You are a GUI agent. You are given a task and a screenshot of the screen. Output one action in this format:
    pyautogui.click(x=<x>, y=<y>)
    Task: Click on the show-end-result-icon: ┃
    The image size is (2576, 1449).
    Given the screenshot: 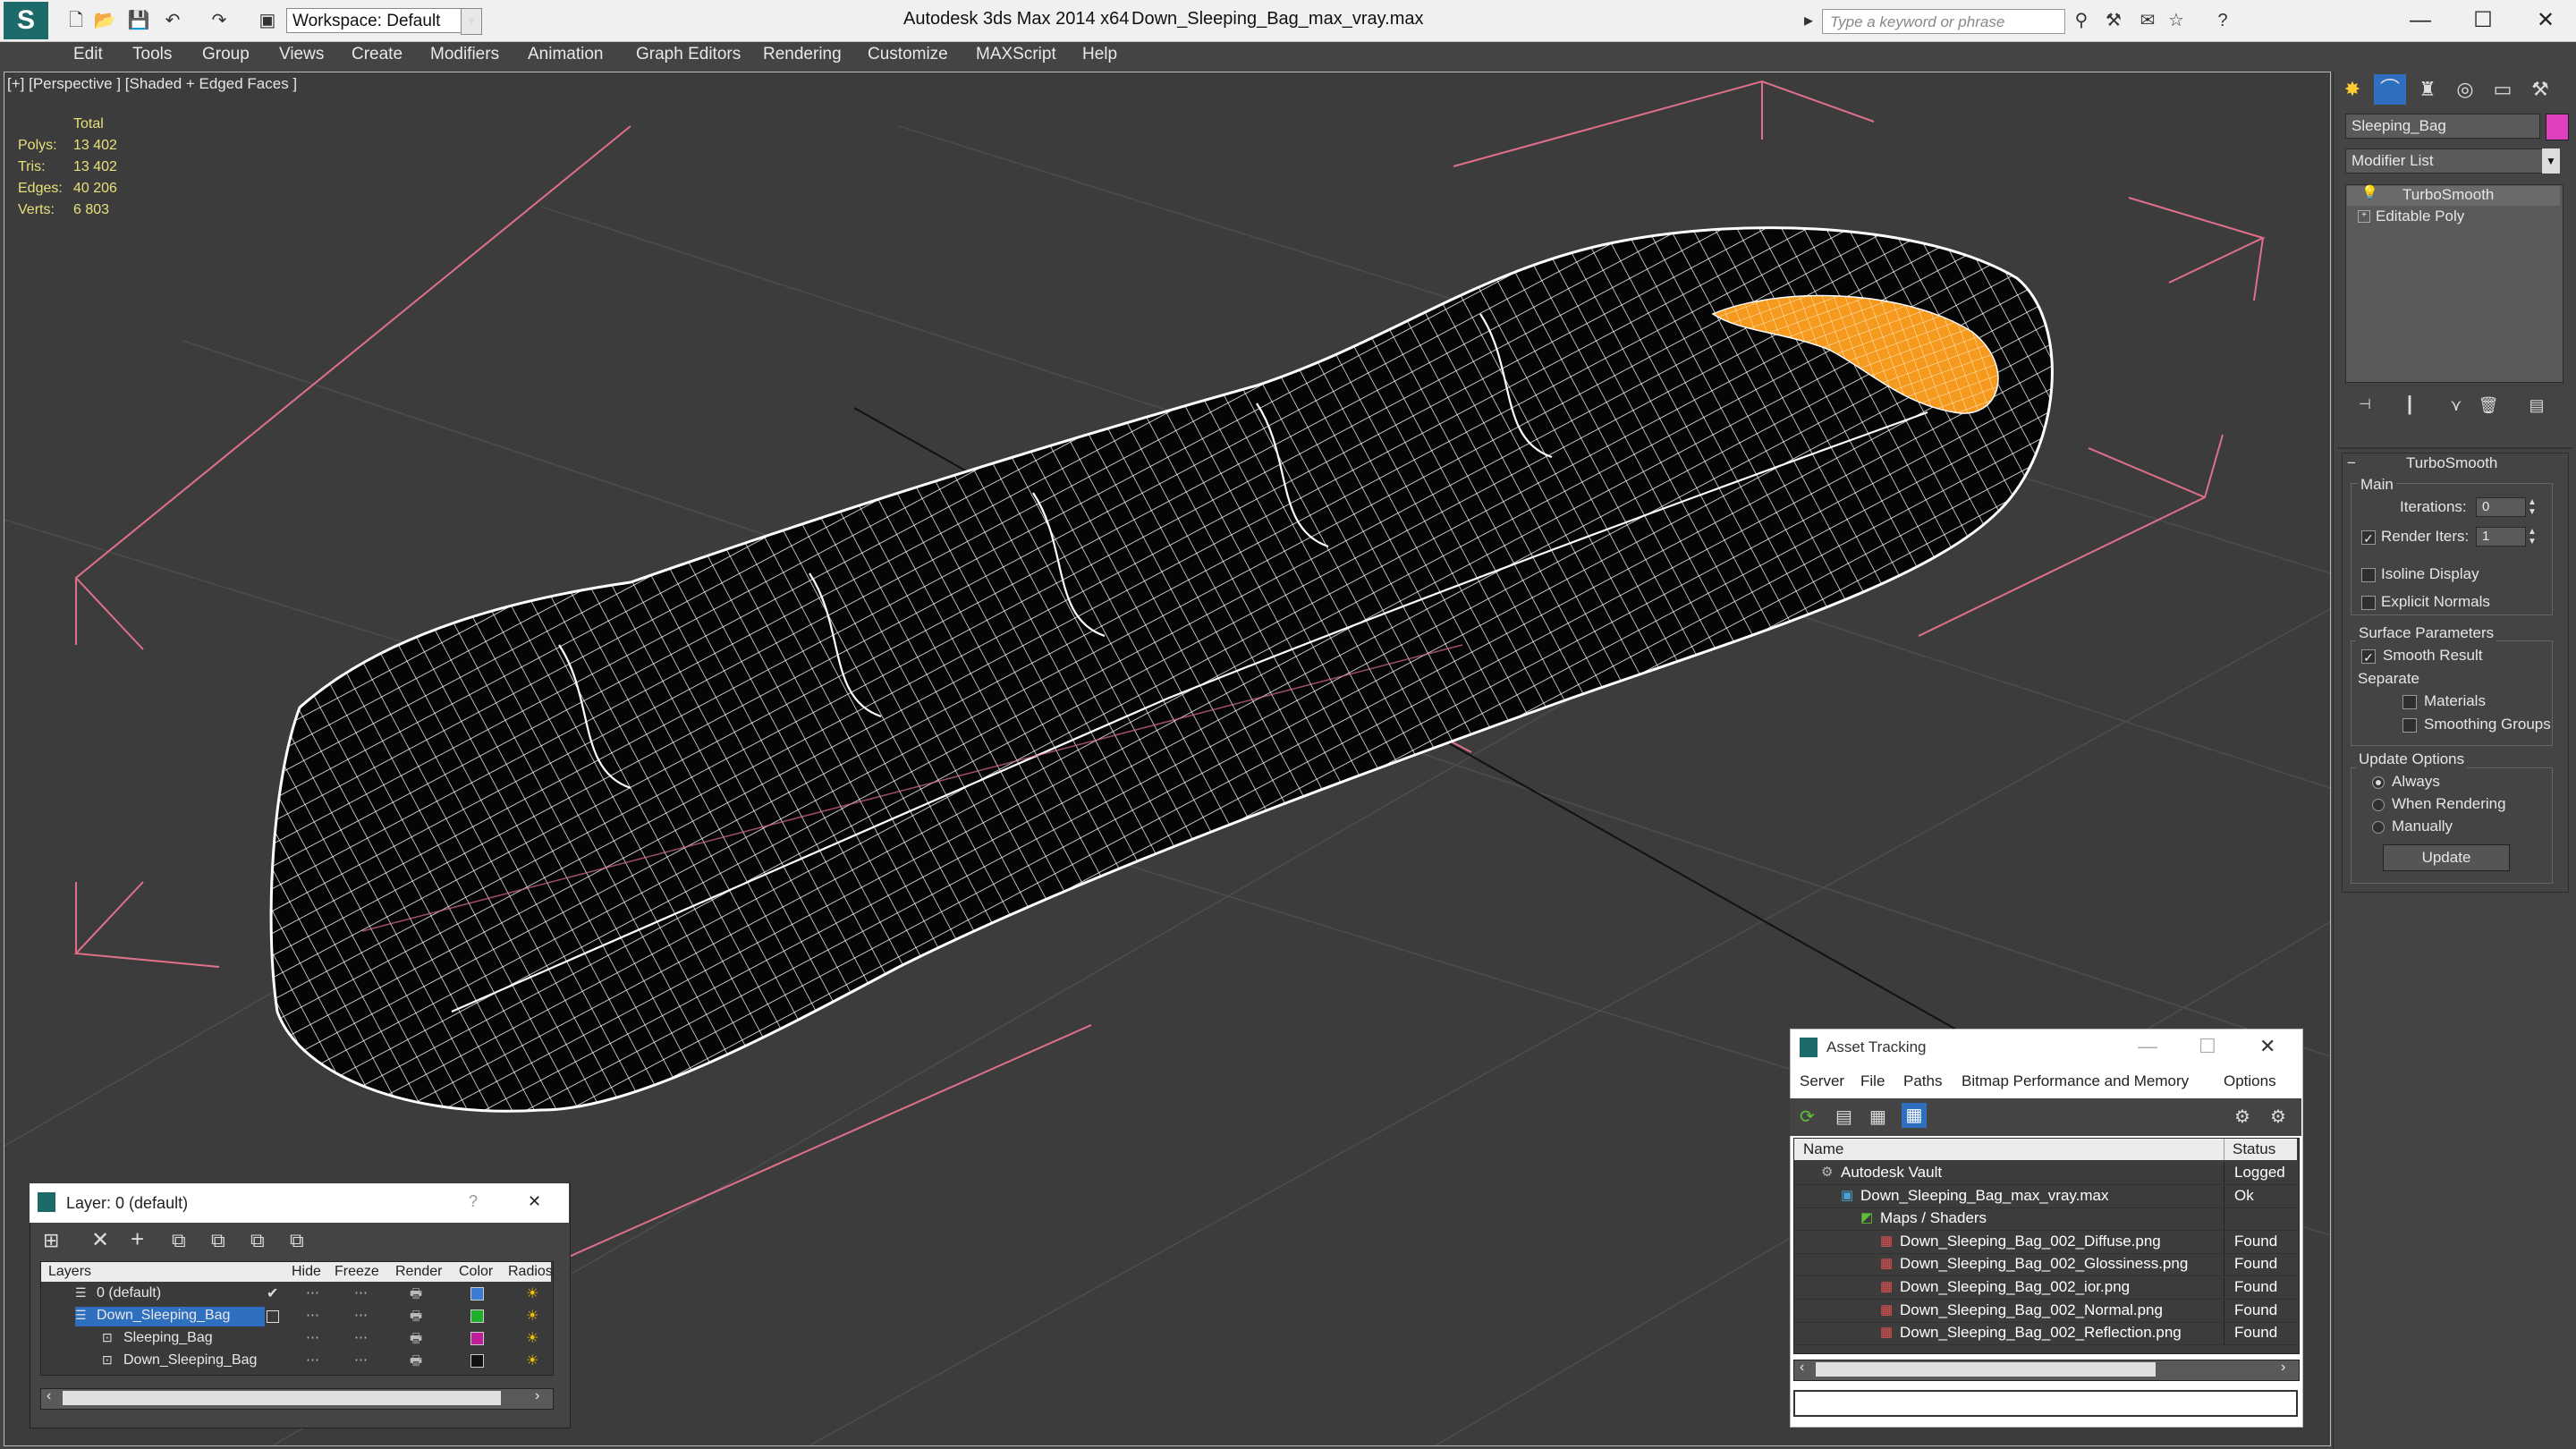 What is the action you would take?
    pyautogui.click(x=2410, y=405)
    